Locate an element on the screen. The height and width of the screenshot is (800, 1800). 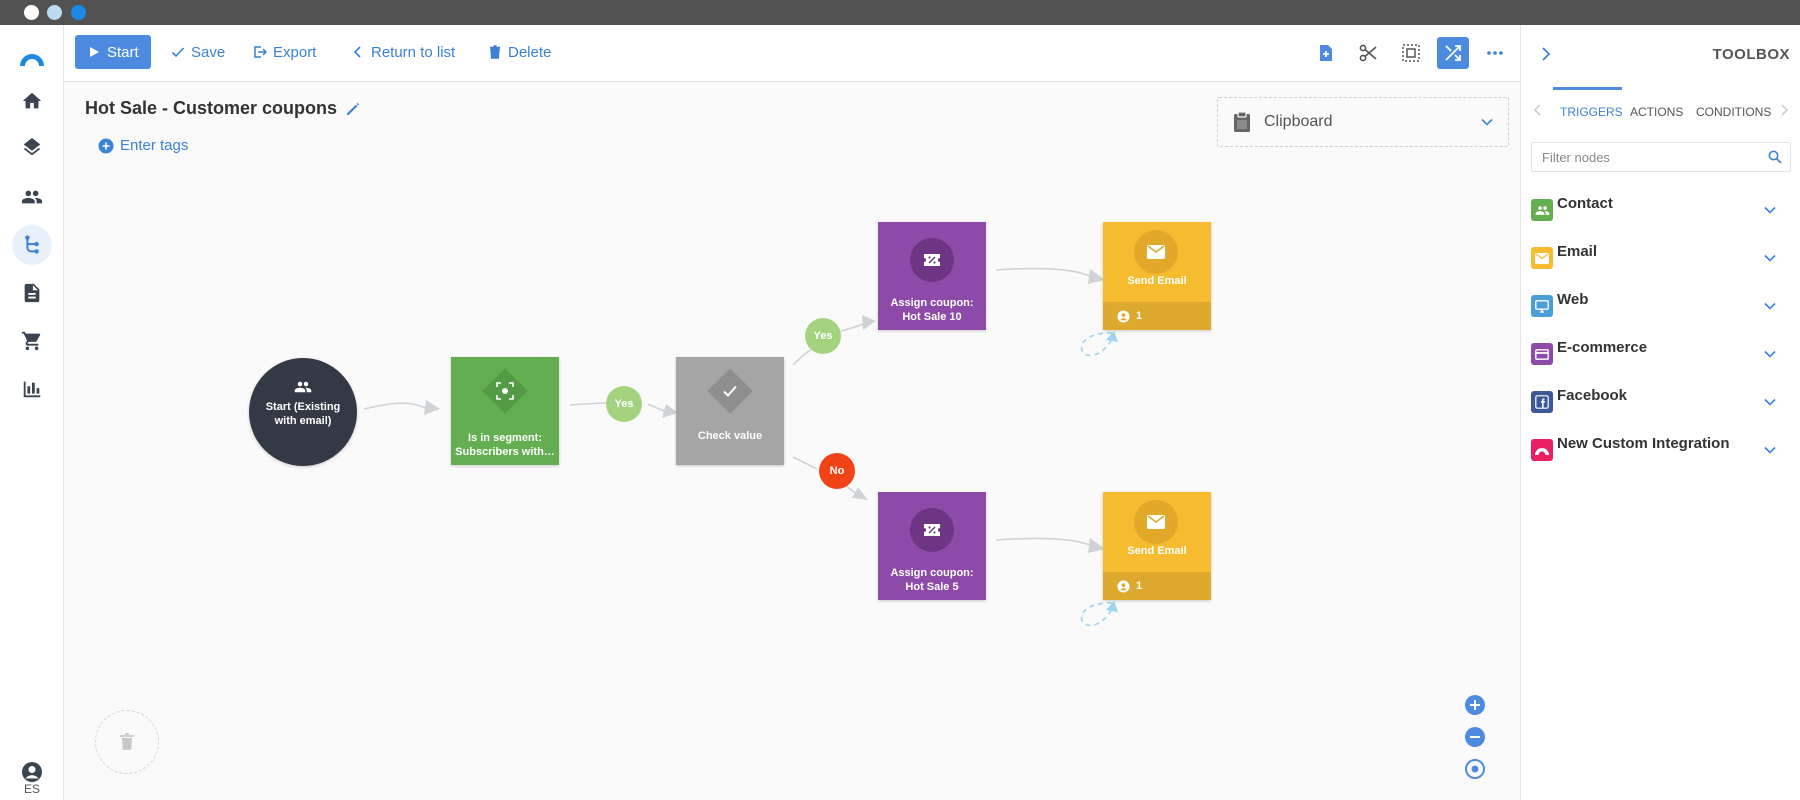
nav-reports is located at coordinates (32, 389).